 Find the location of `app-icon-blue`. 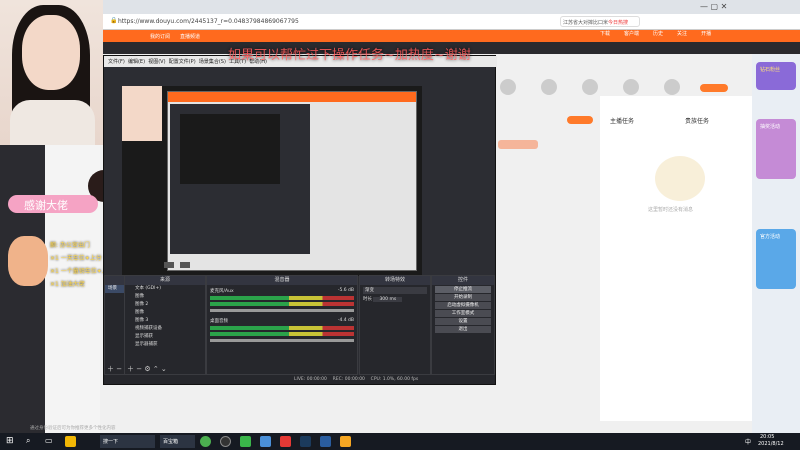

app-icon-blue is located at coordinates (265, 441).